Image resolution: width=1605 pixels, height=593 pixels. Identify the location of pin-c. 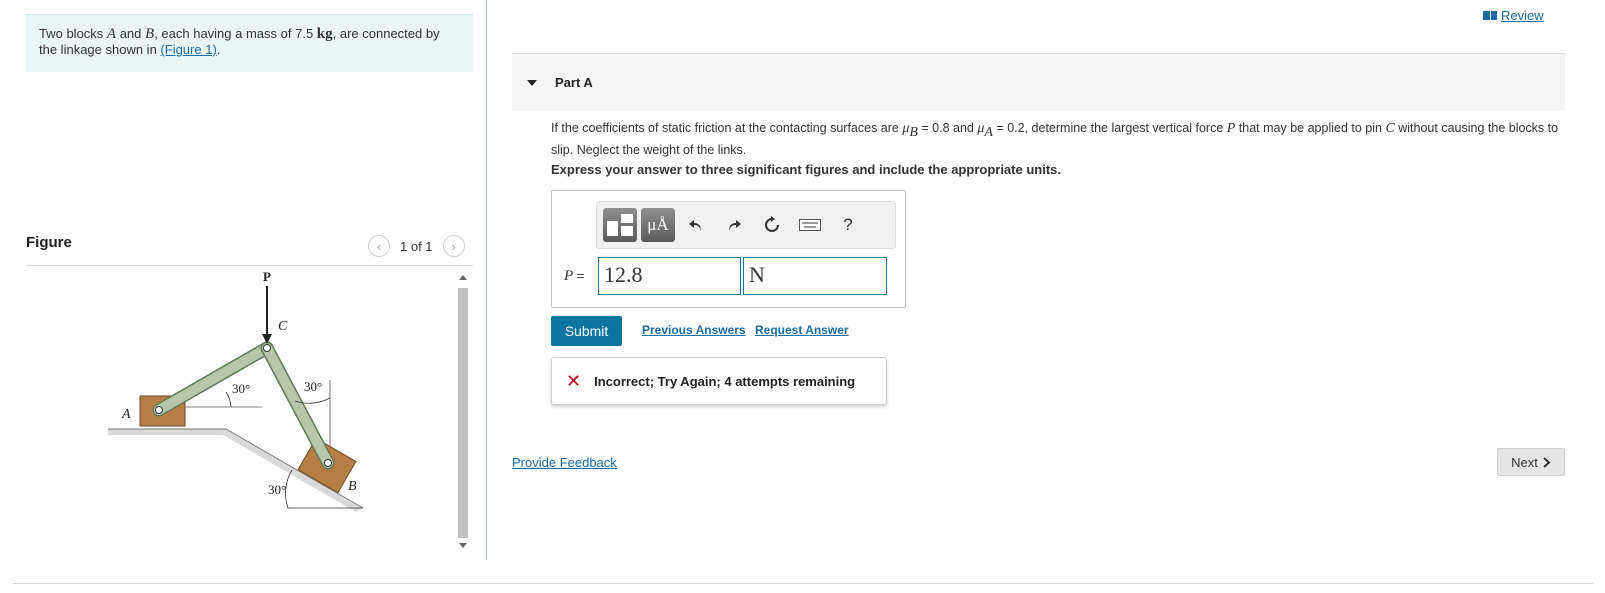
(267, 348).